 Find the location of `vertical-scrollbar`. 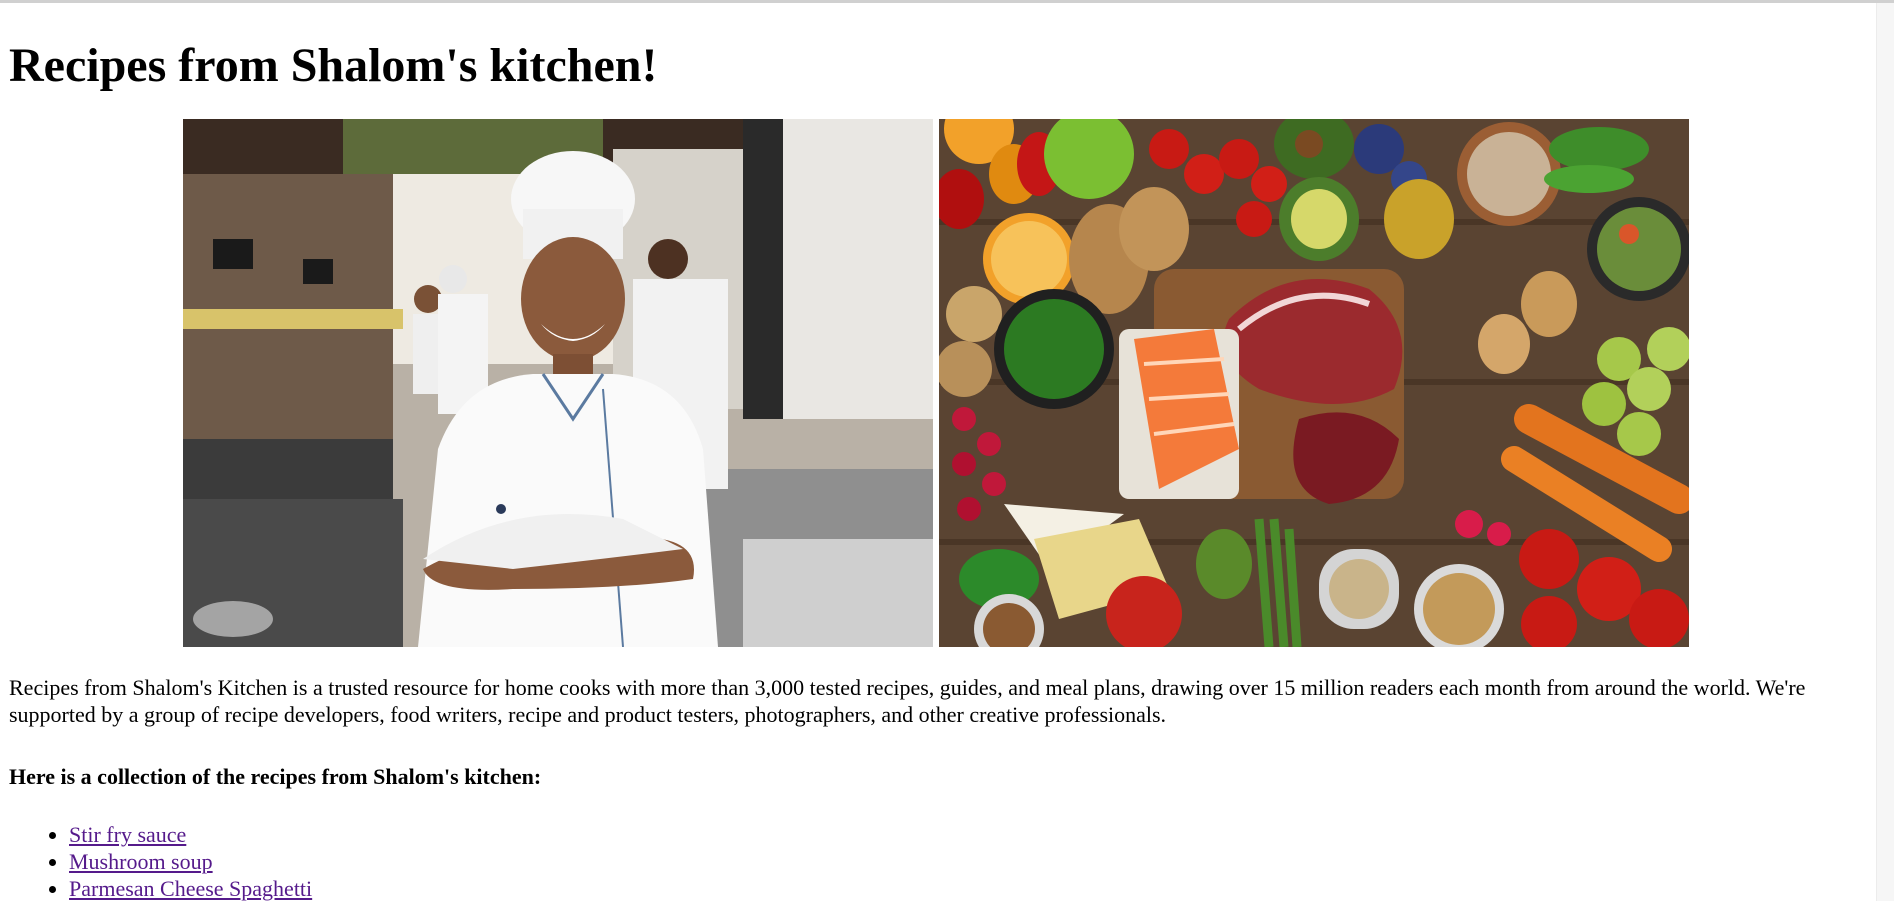

vertical-scrollbar is located at coordinates (1885, 452).